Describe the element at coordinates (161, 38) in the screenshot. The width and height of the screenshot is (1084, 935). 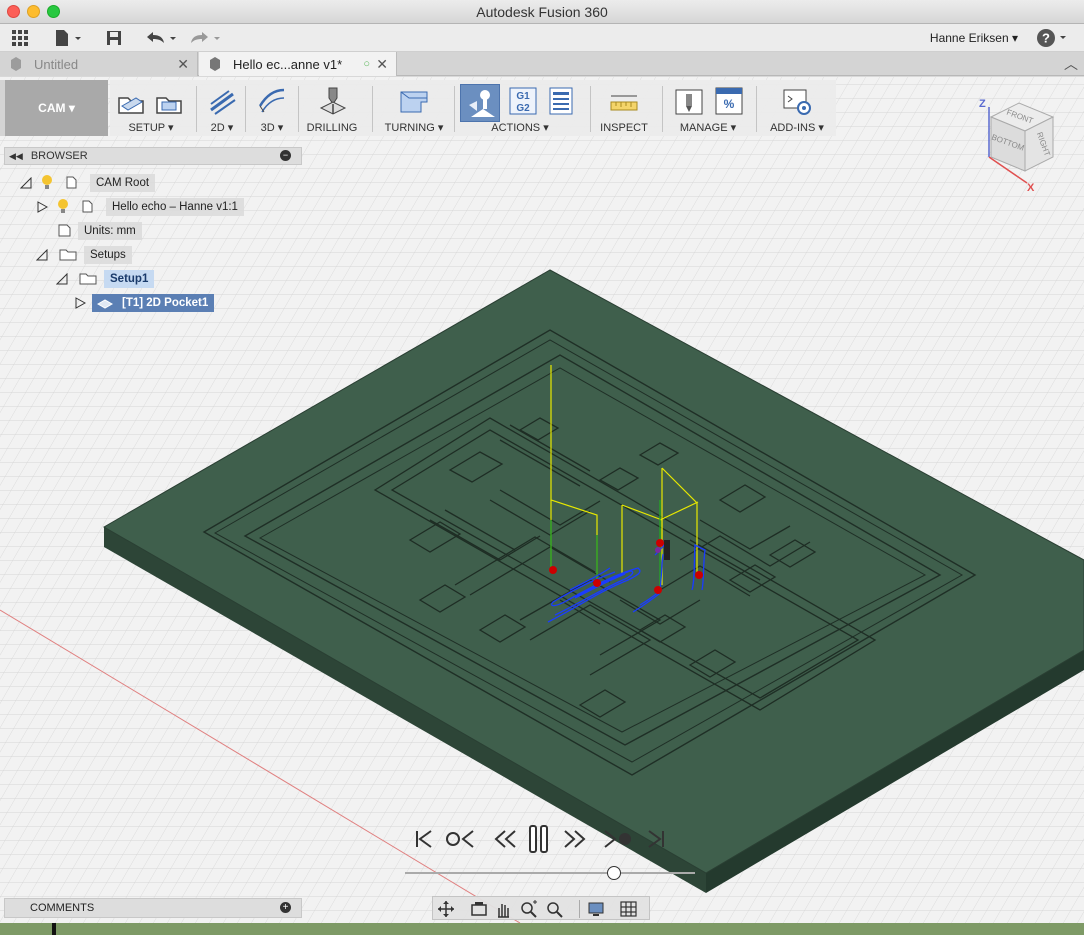
I see `undo-button` at that location.